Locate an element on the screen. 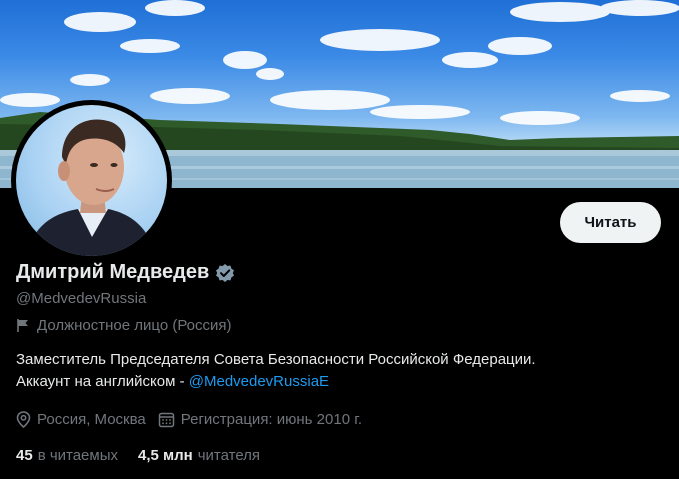 The width and height of the screenshot is (679, 479). location-item: Россия, Москва is located at coordinates (81, 419).